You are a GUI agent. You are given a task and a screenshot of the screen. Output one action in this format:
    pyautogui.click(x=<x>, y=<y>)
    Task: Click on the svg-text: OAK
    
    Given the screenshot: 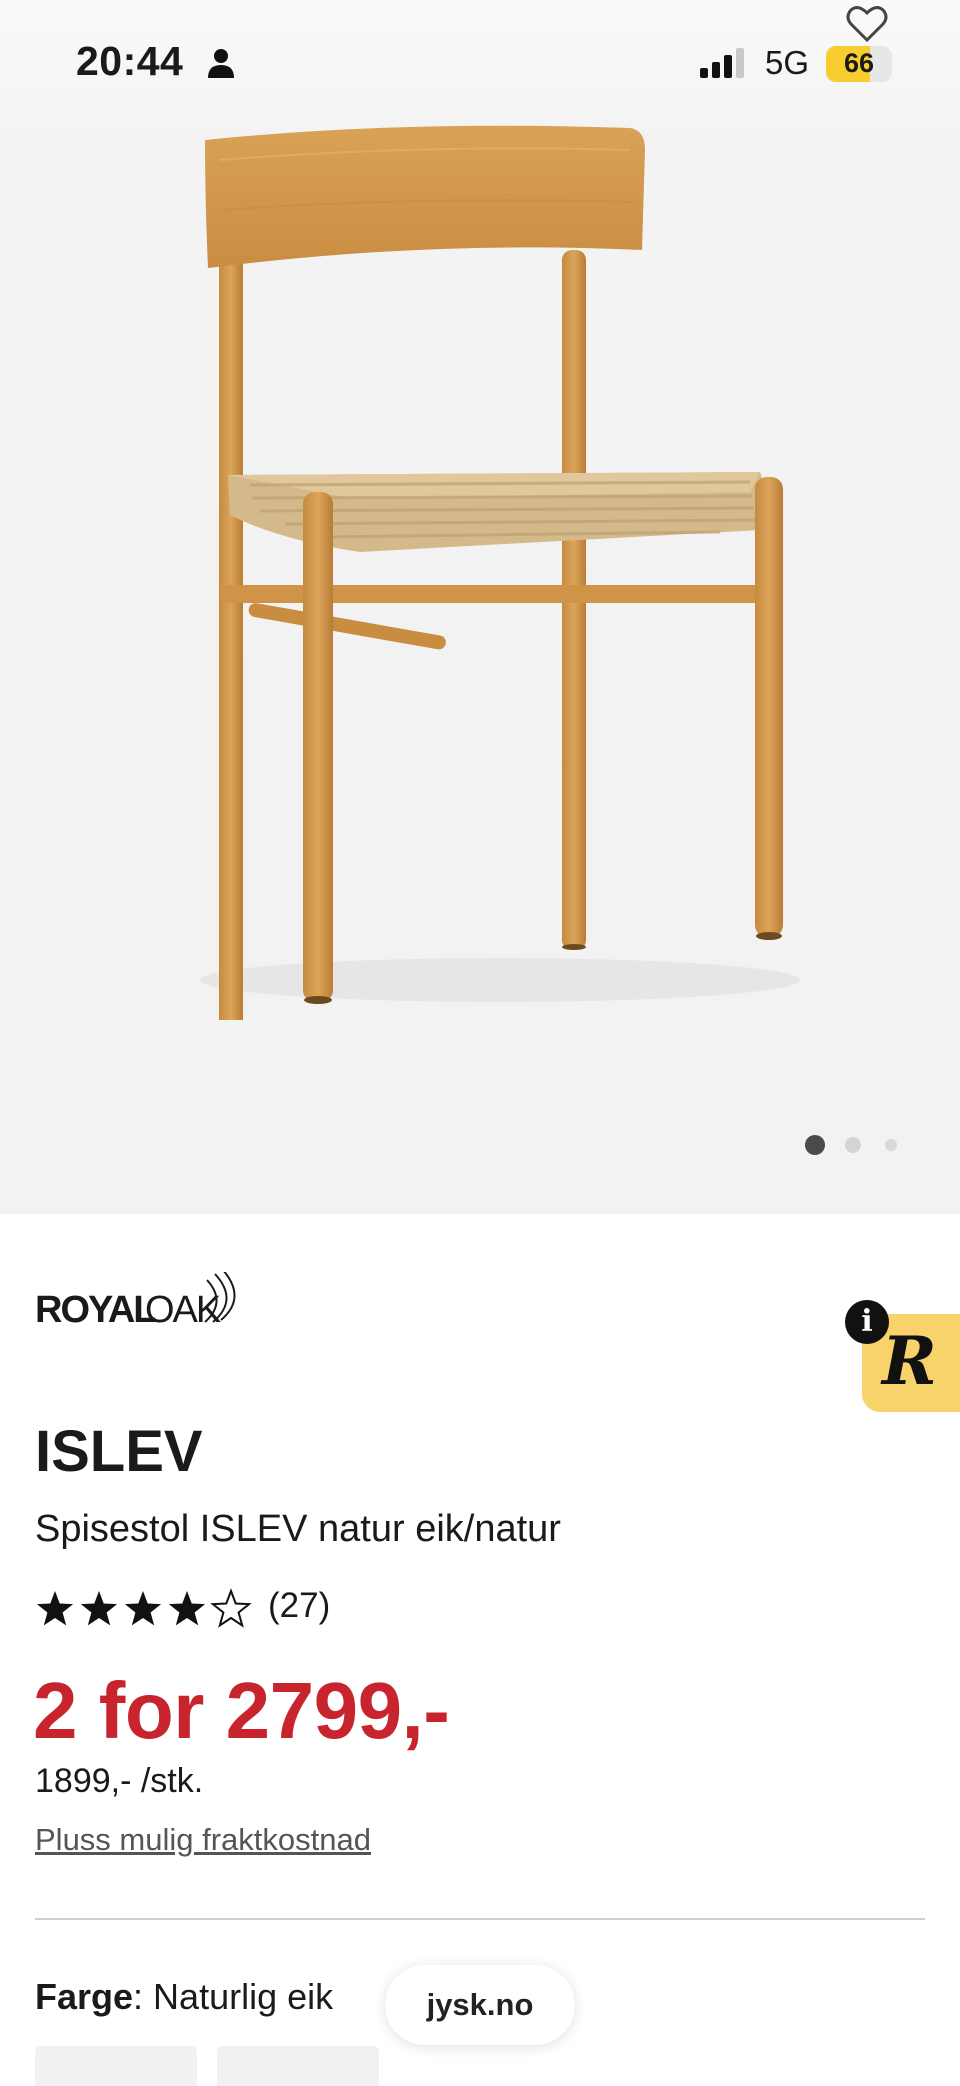 What is the action you would take?
    pyautogui.click(x=183, y=1310)
    